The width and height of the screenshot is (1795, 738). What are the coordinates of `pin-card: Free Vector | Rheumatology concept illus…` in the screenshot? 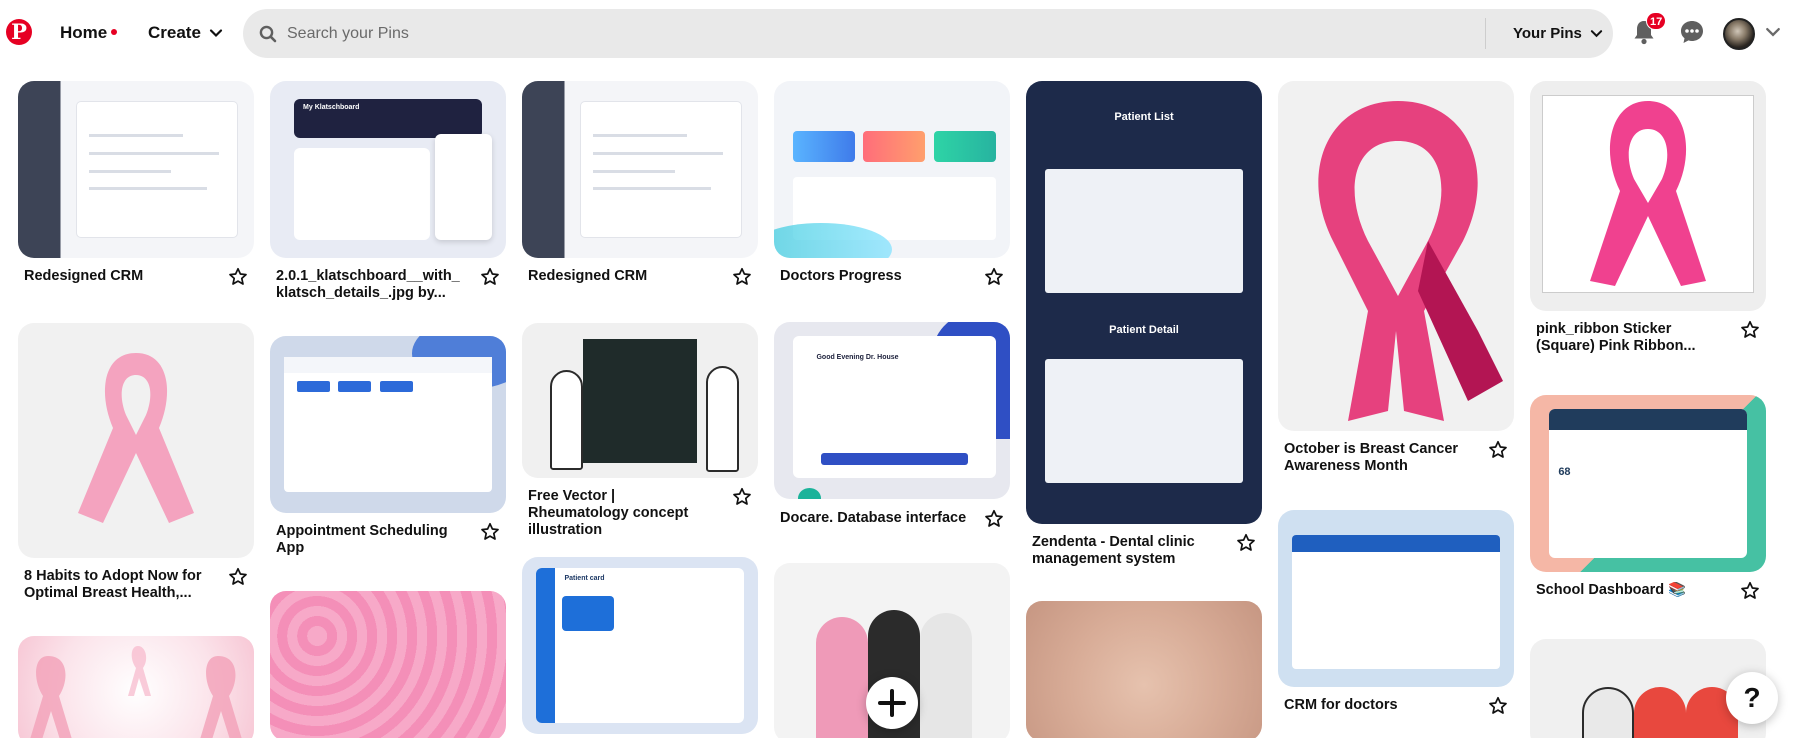 It's located at (640, 430).